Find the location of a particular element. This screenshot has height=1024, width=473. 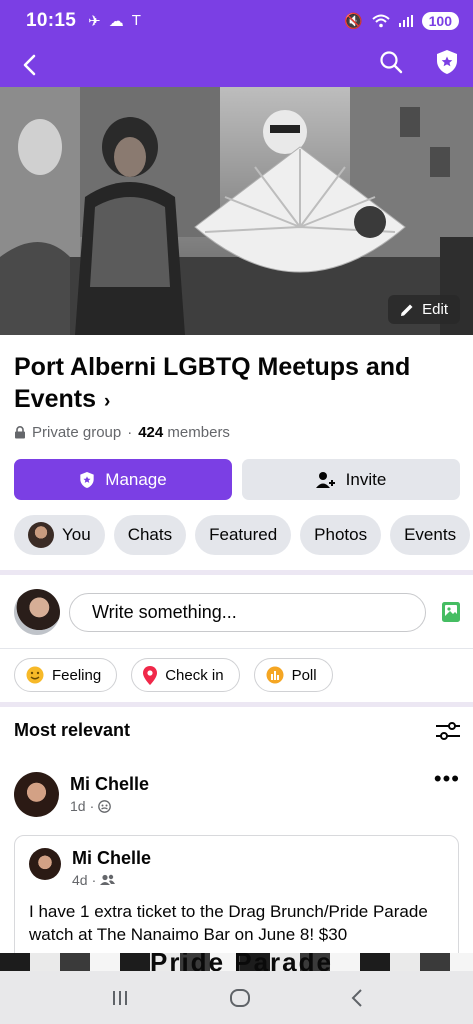

search-button is located at coordinates (391, 64).